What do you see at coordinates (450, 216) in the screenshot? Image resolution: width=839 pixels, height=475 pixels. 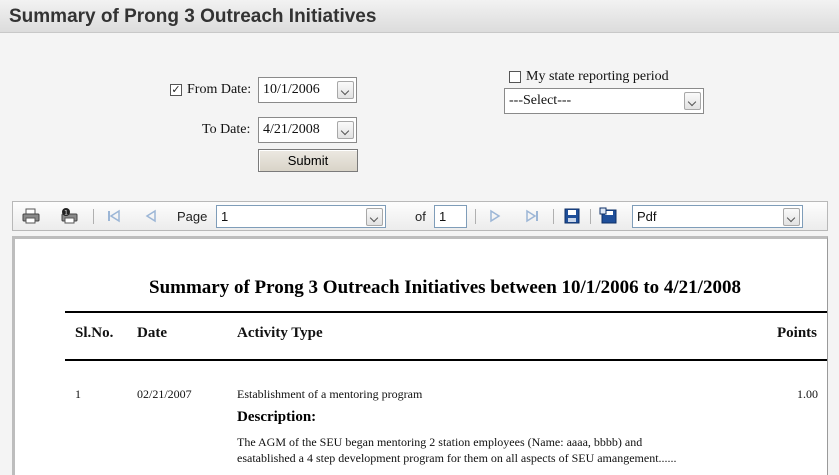 I see `total-pages-field: 1` at bounding box center [450, 216].